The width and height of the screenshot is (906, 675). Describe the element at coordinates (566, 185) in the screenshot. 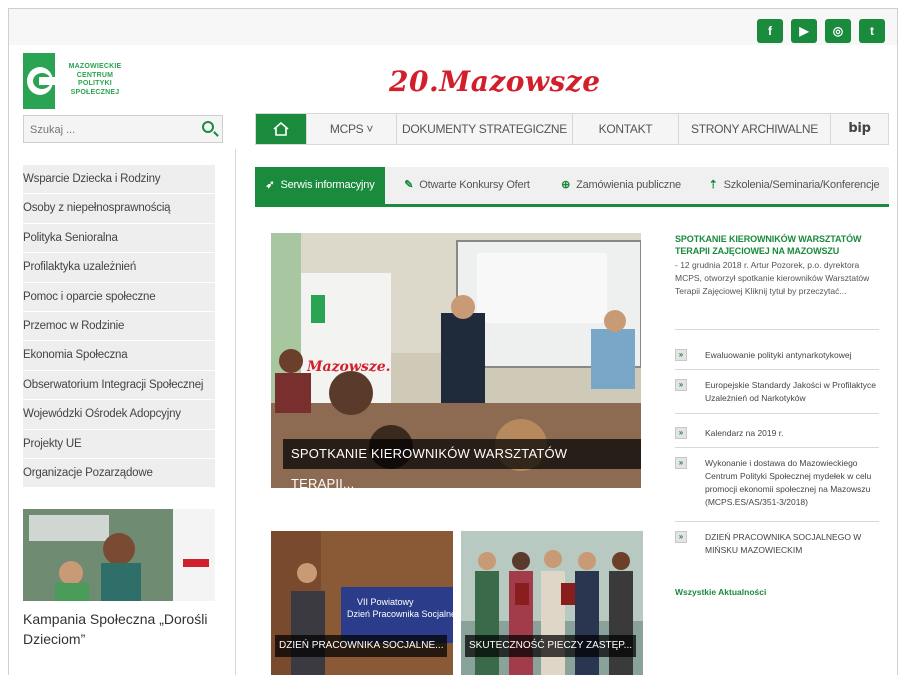

I see `coins-icon: ⊕` at that location.